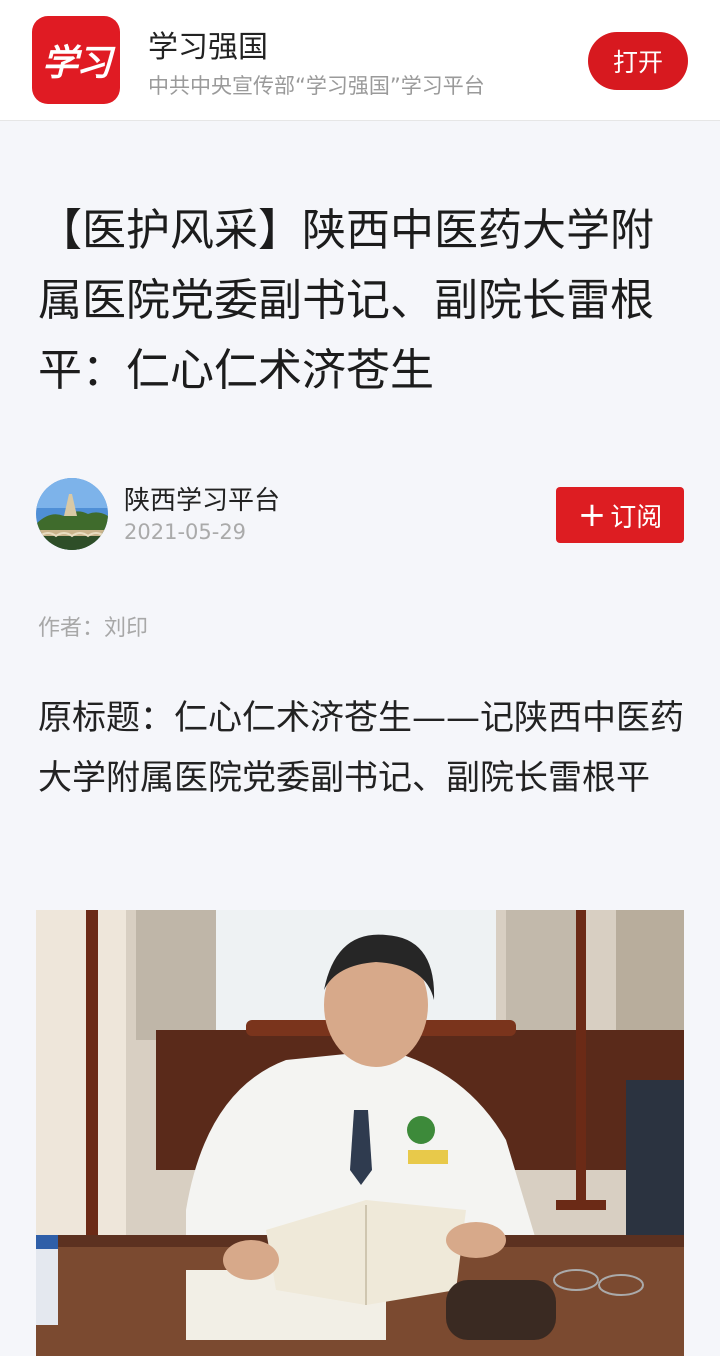  I want to click on app-logo: 学习, so click(76, 60).